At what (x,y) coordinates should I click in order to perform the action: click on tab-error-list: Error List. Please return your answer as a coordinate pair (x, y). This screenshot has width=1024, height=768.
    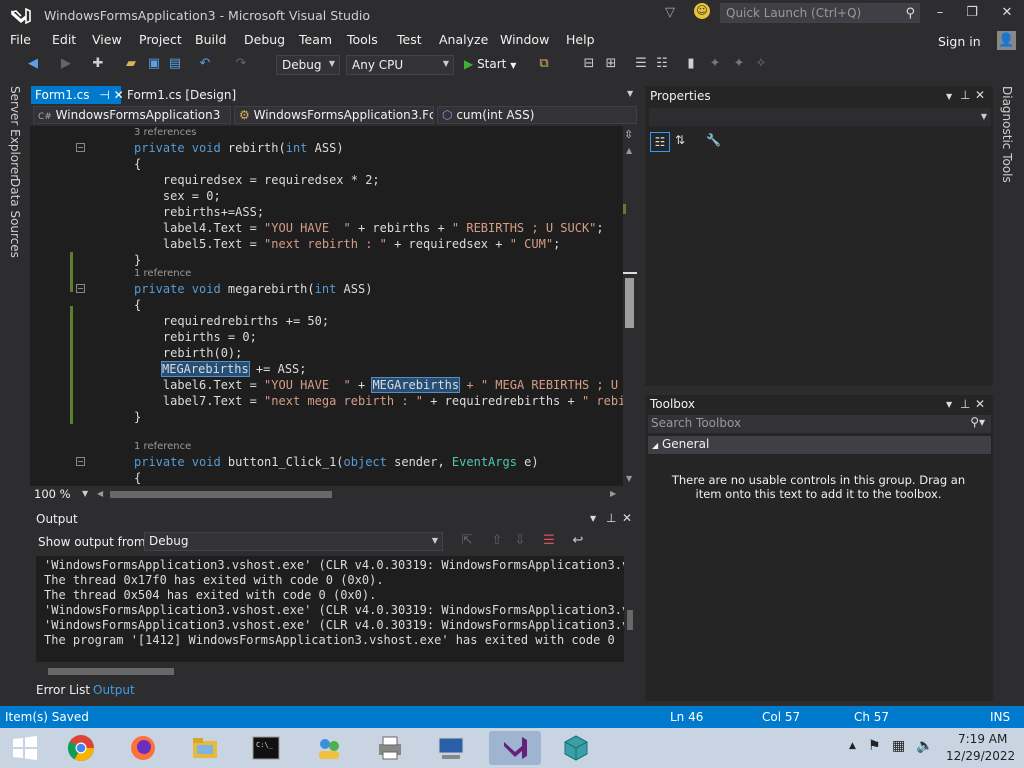
    Looking at the image, I should click on (63, 690).